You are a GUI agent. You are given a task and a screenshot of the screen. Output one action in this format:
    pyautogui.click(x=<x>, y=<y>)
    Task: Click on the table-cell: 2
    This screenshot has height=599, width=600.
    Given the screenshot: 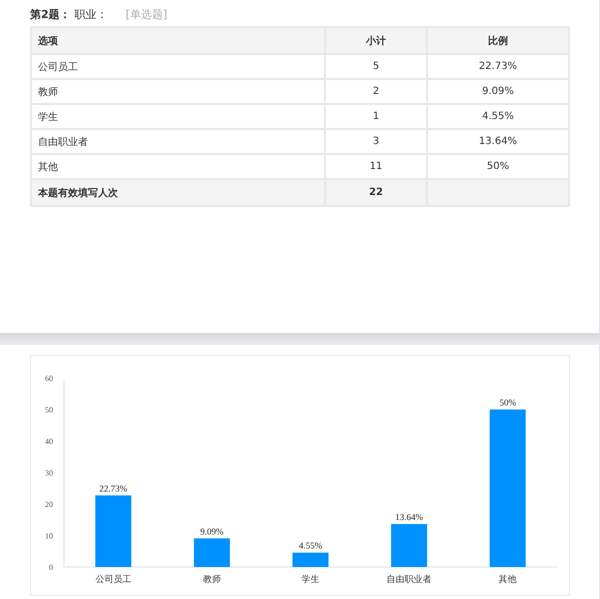 What is the action you would take?
    pyautogui.click(x=376, y=91)
    